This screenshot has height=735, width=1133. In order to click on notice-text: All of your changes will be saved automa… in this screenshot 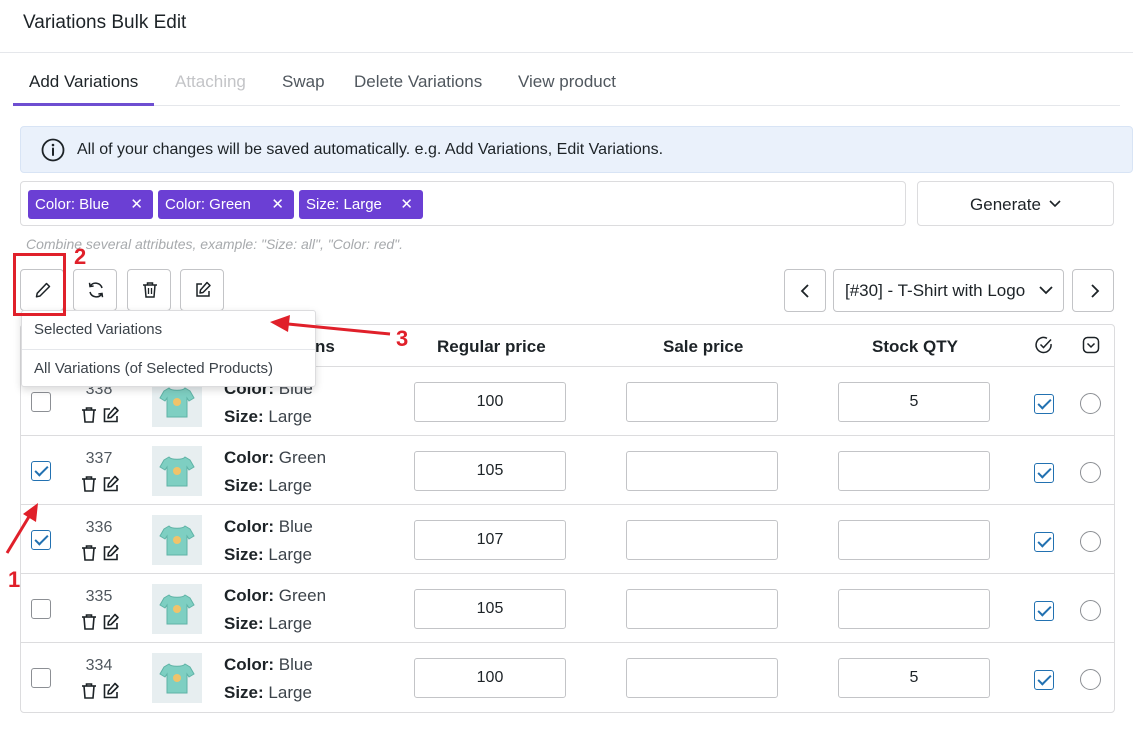, I will do `click(370, 149)`.